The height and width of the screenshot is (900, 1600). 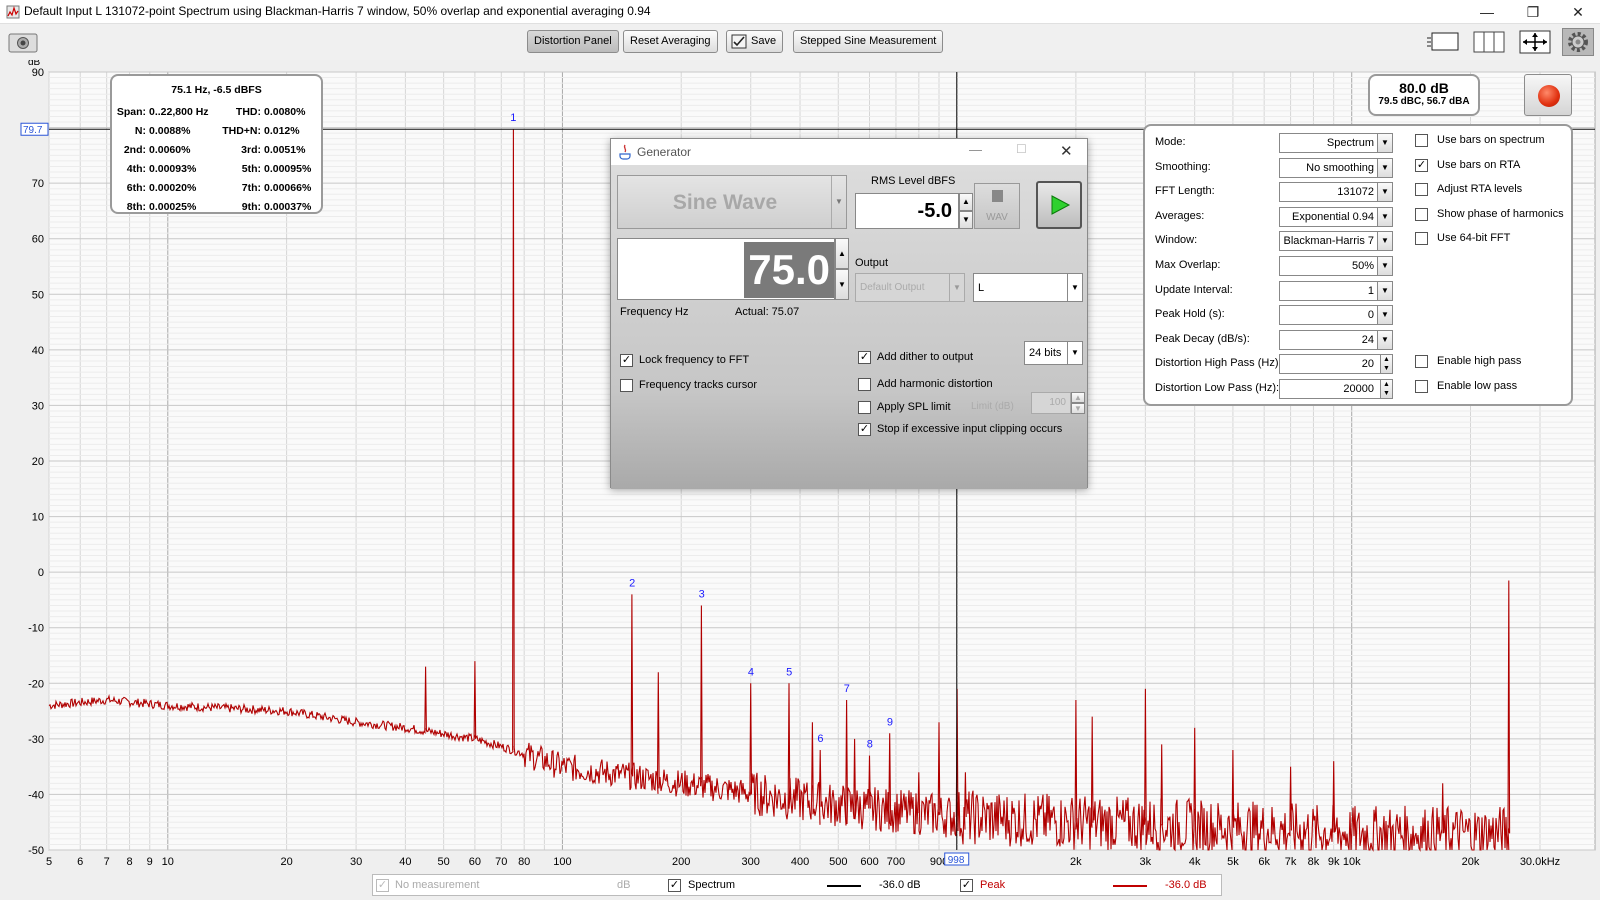 What do you see at coordinates (1028, 287) in the screenshot?
I see `output-channel-select: L ▼` at bounding box center [1028, 287].